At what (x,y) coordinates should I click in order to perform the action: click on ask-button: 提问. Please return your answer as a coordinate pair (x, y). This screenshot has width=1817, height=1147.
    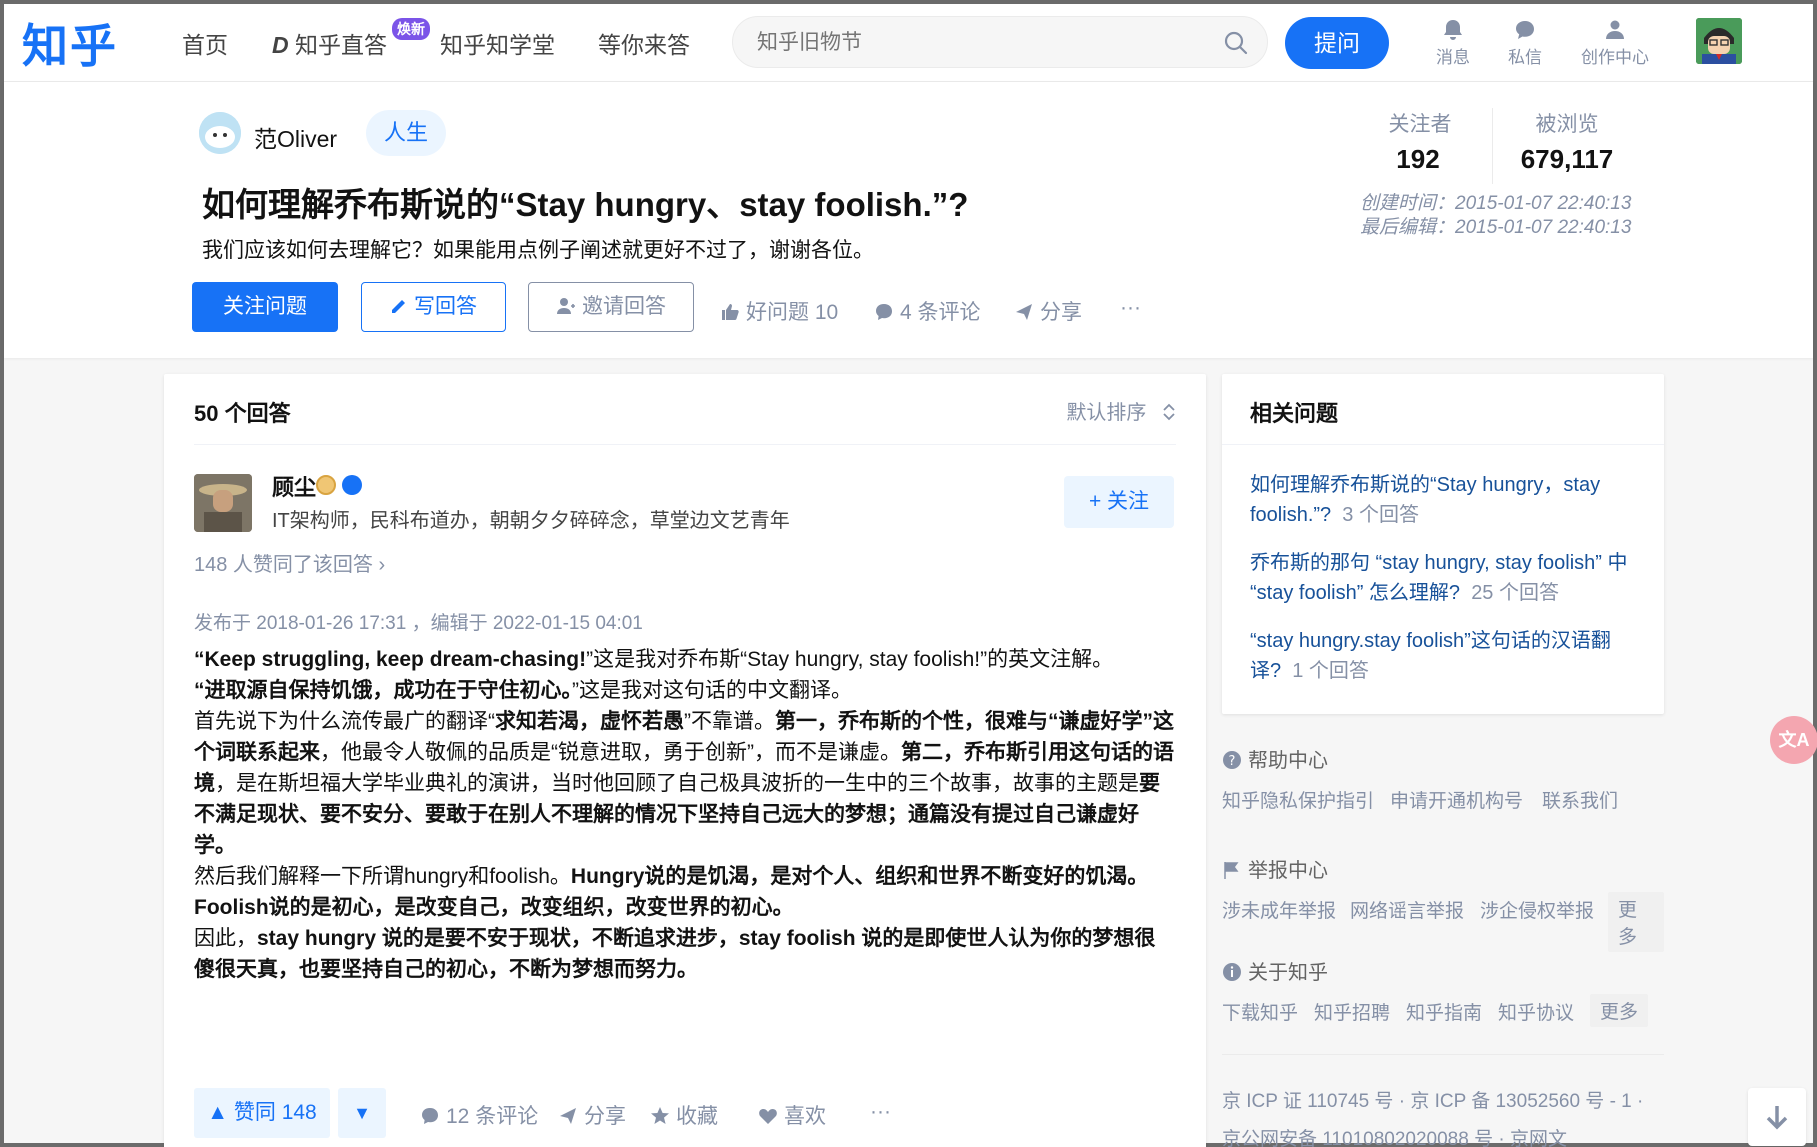
    Looking at the image, I should click on (1337, 43).